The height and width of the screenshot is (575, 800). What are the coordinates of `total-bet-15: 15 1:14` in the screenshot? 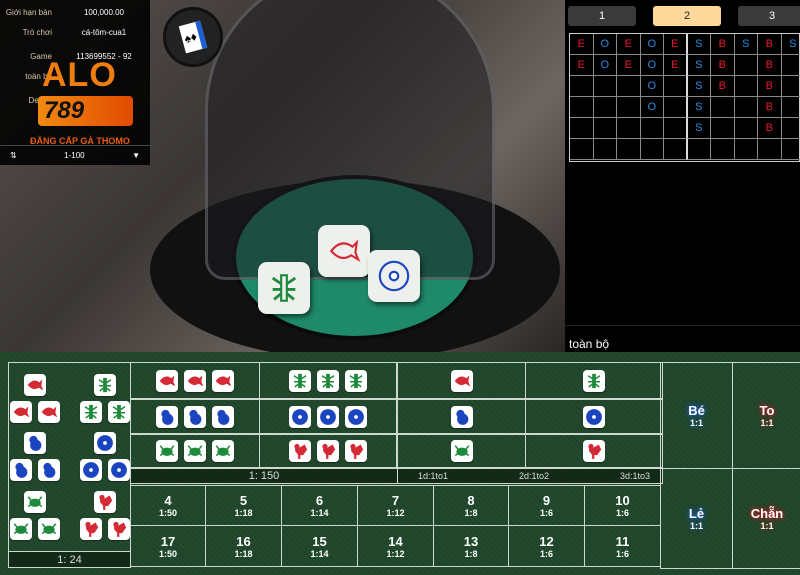 It's located at (319, 546).